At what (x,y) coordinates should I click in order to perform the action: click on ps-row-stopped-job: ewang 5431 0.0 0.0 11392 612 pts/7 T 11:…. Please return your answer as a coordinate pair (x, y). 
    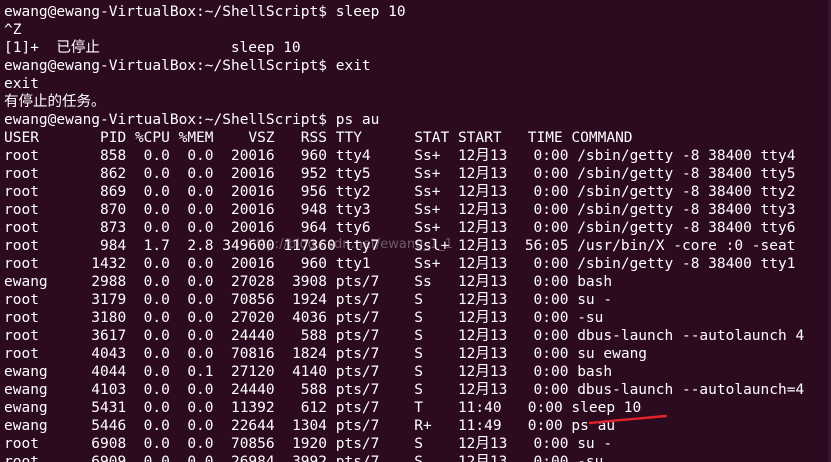
    Looking at the image, I should click on (323, 408).